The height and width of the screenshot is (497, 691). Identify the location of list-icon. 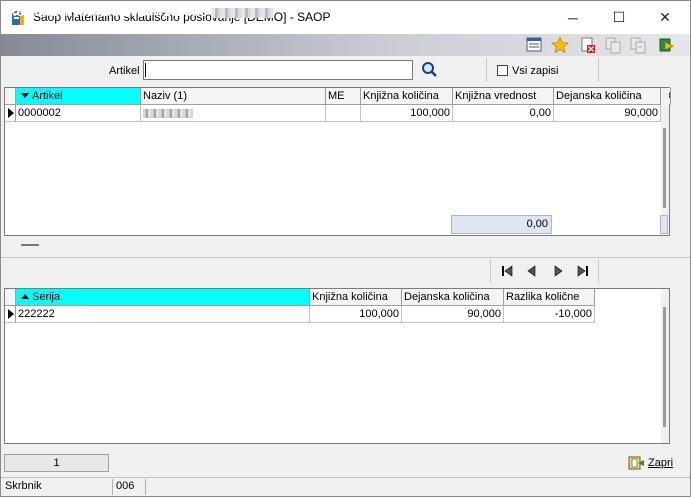
(534, 45).